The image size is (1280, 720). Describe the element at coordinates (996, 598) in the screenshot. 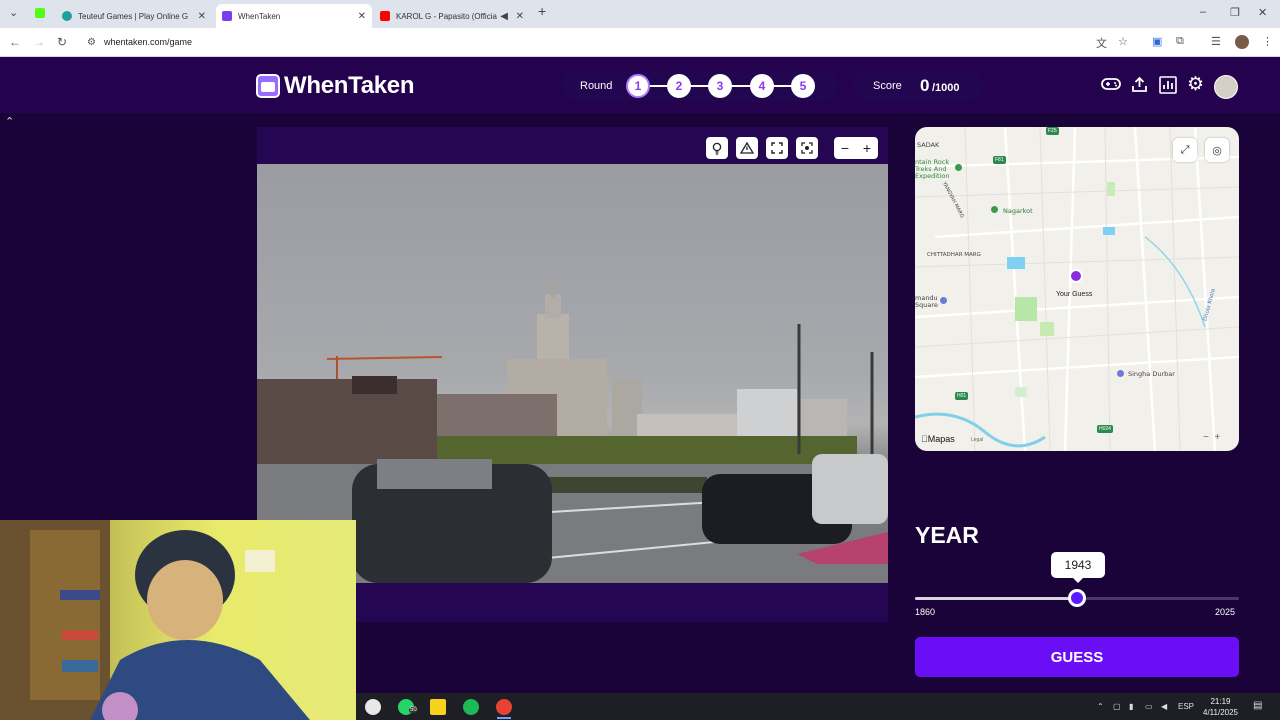

I see `year-slider-fill` at that location.